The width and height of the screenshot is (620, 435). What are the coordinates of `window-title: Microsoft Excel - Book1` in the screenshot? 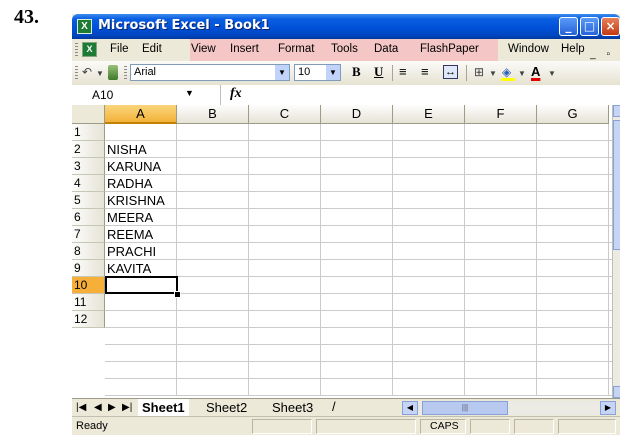 It's located at (184, 25).